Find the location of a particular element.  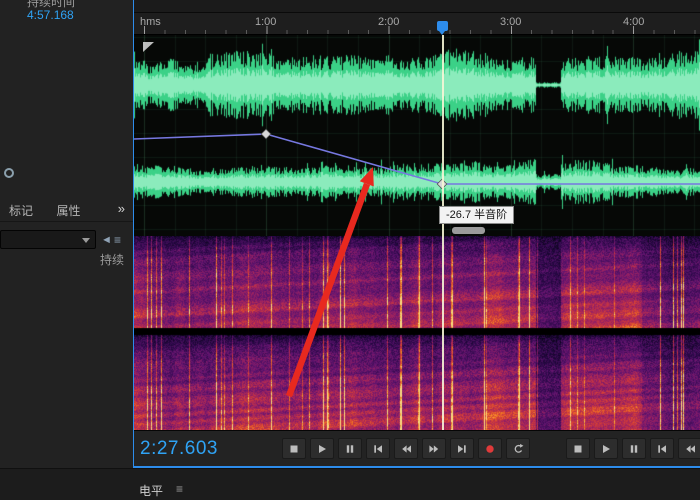

dock-left-icon: ◄ is located at coordinates (106, 240).